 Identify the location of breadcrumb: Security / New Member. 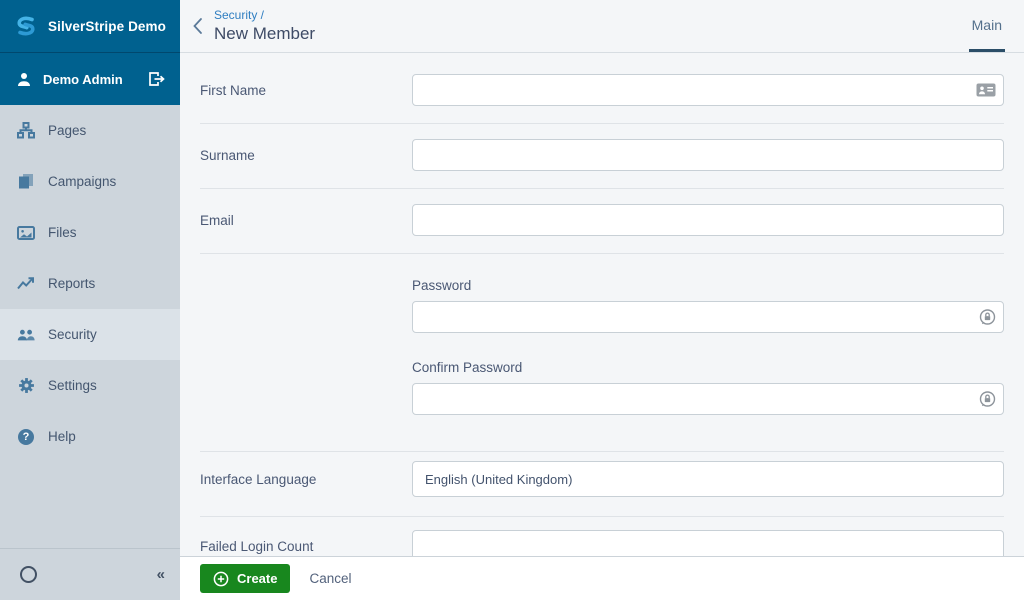
(264, 26).